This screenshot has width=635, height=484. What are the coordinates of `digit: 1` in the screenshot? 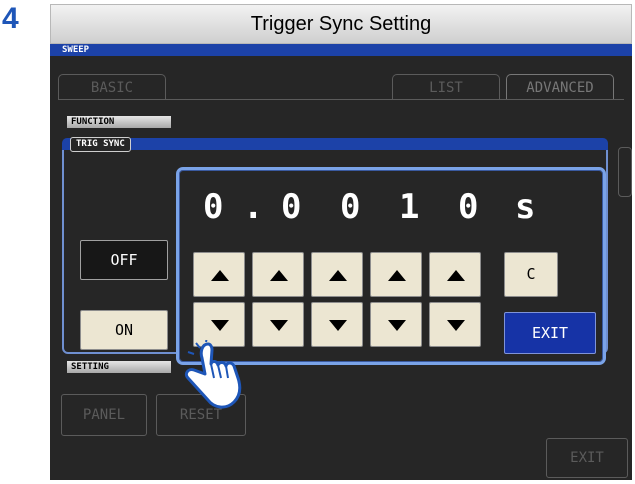 It's located at (409, 207).